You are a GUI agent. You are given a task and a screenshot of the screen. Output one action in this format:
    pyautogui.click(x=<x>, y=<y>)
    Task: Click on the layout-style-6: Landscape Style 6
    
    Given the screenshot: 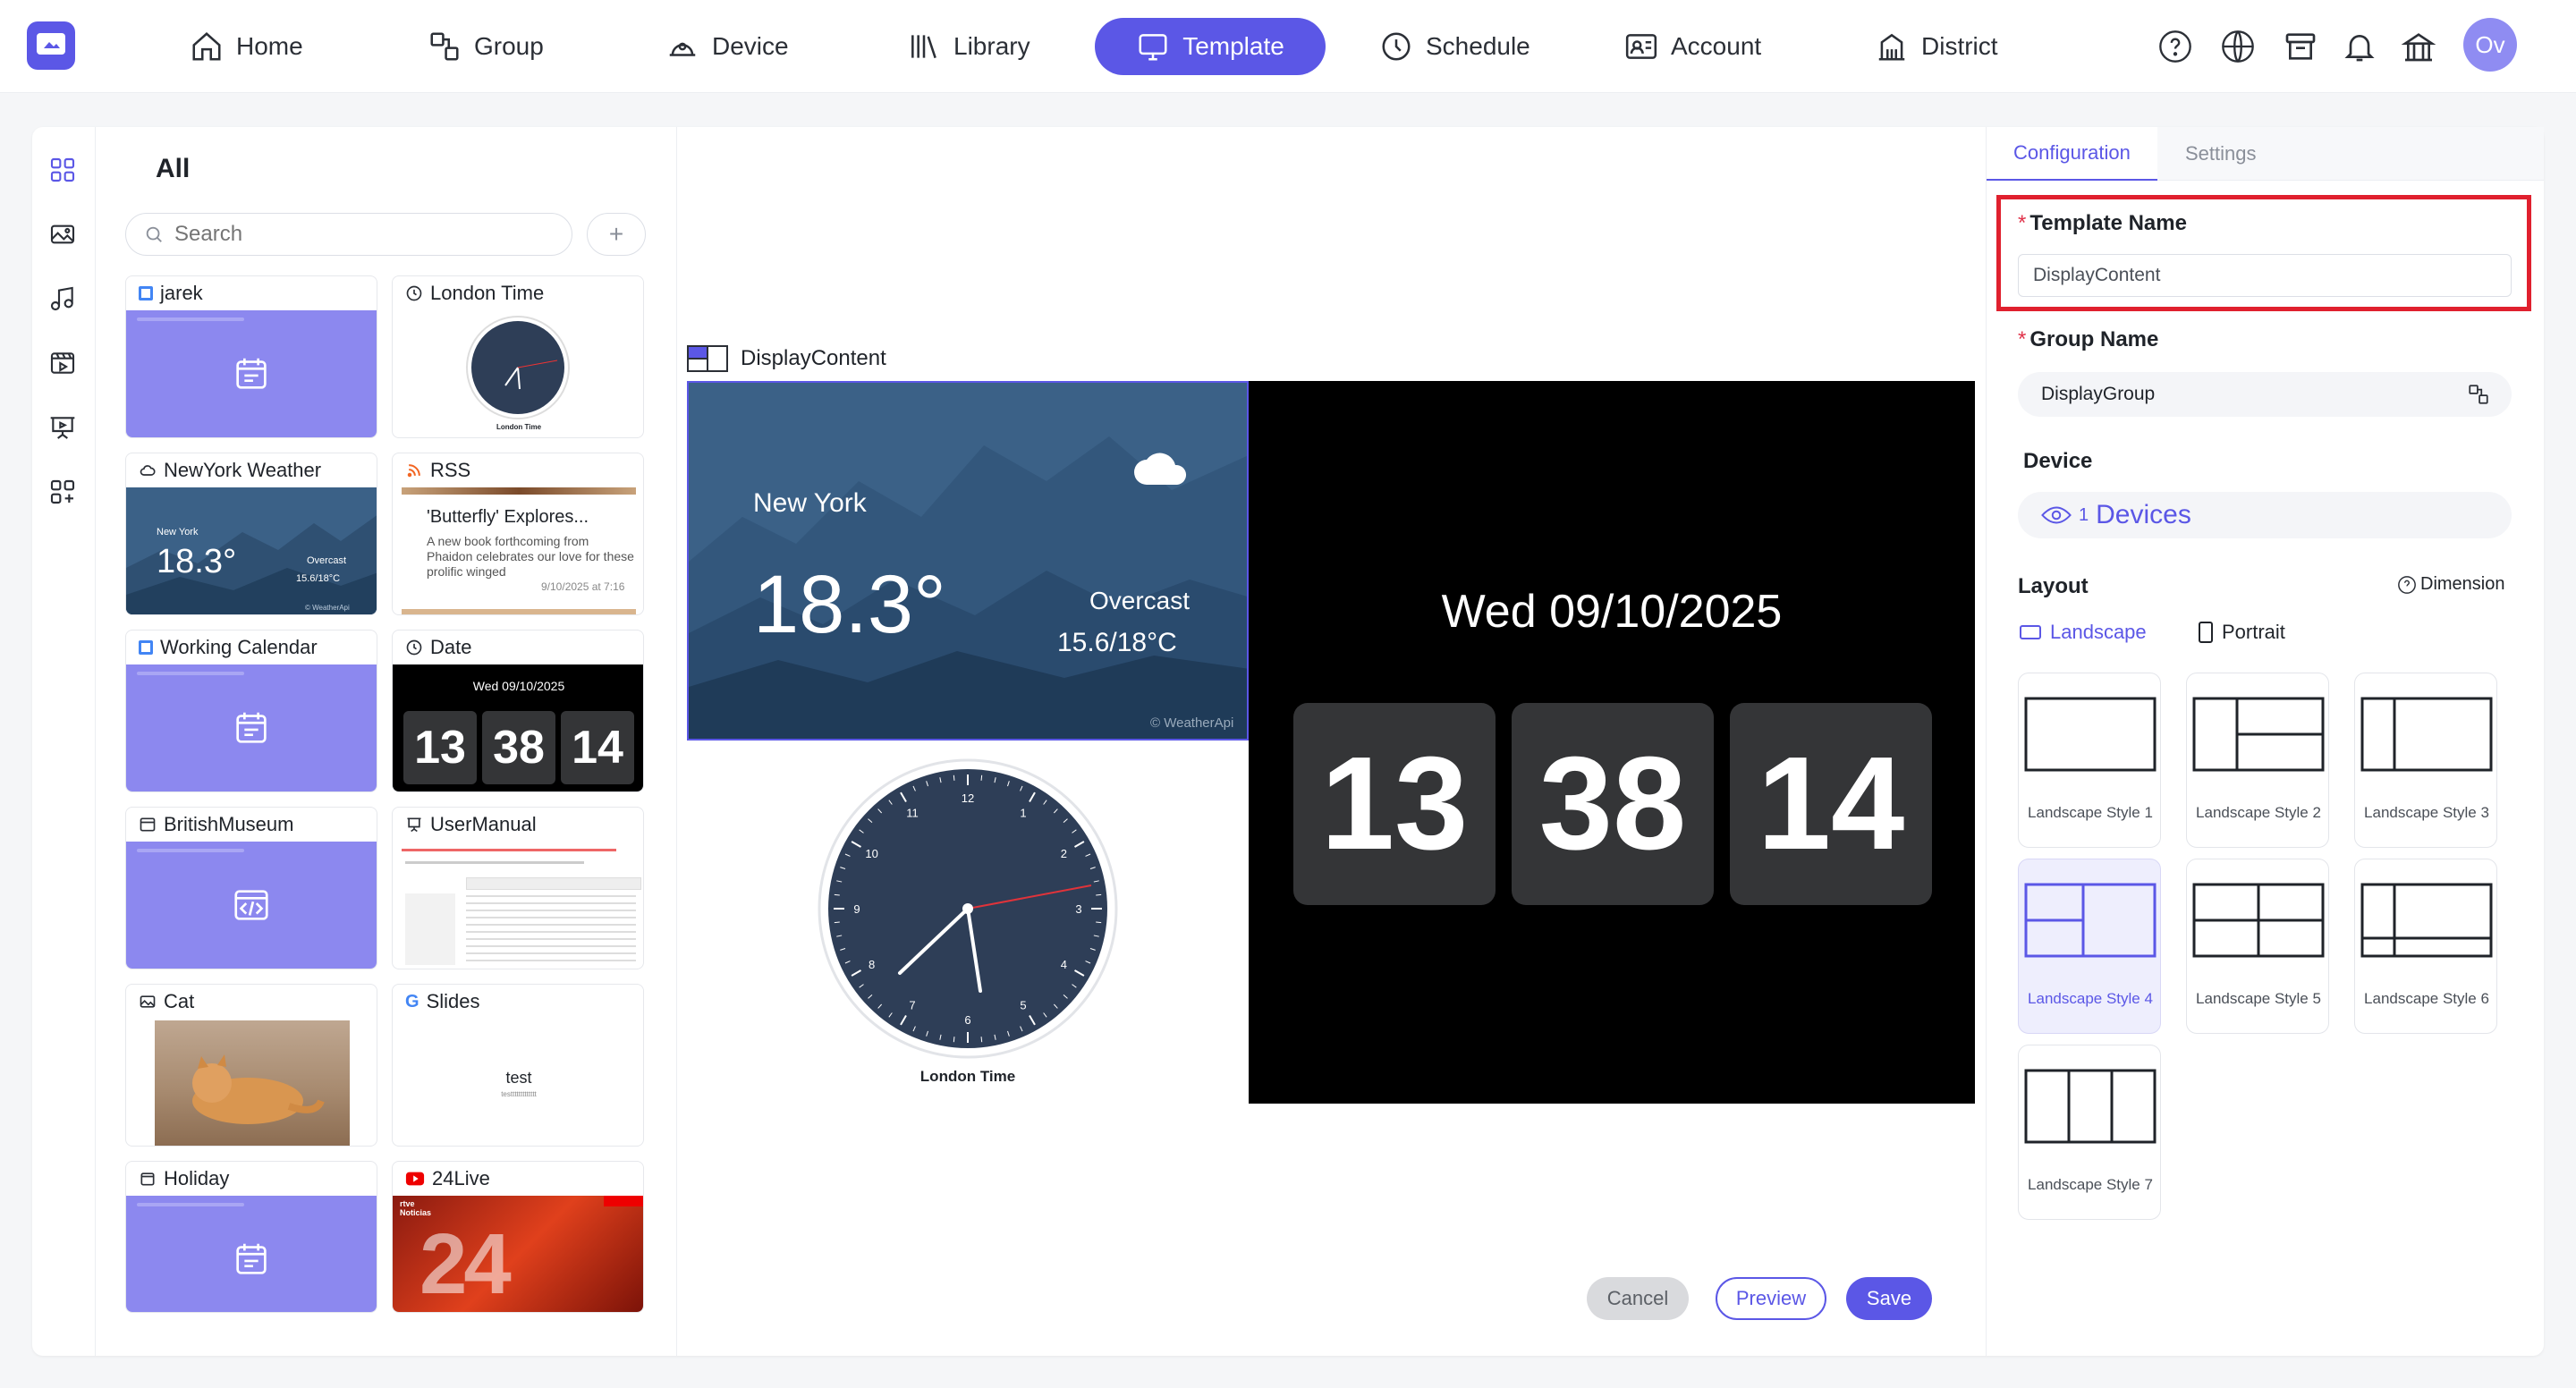 What is the action you would take?
    pyautogui.click(x=2425, y=947)
    